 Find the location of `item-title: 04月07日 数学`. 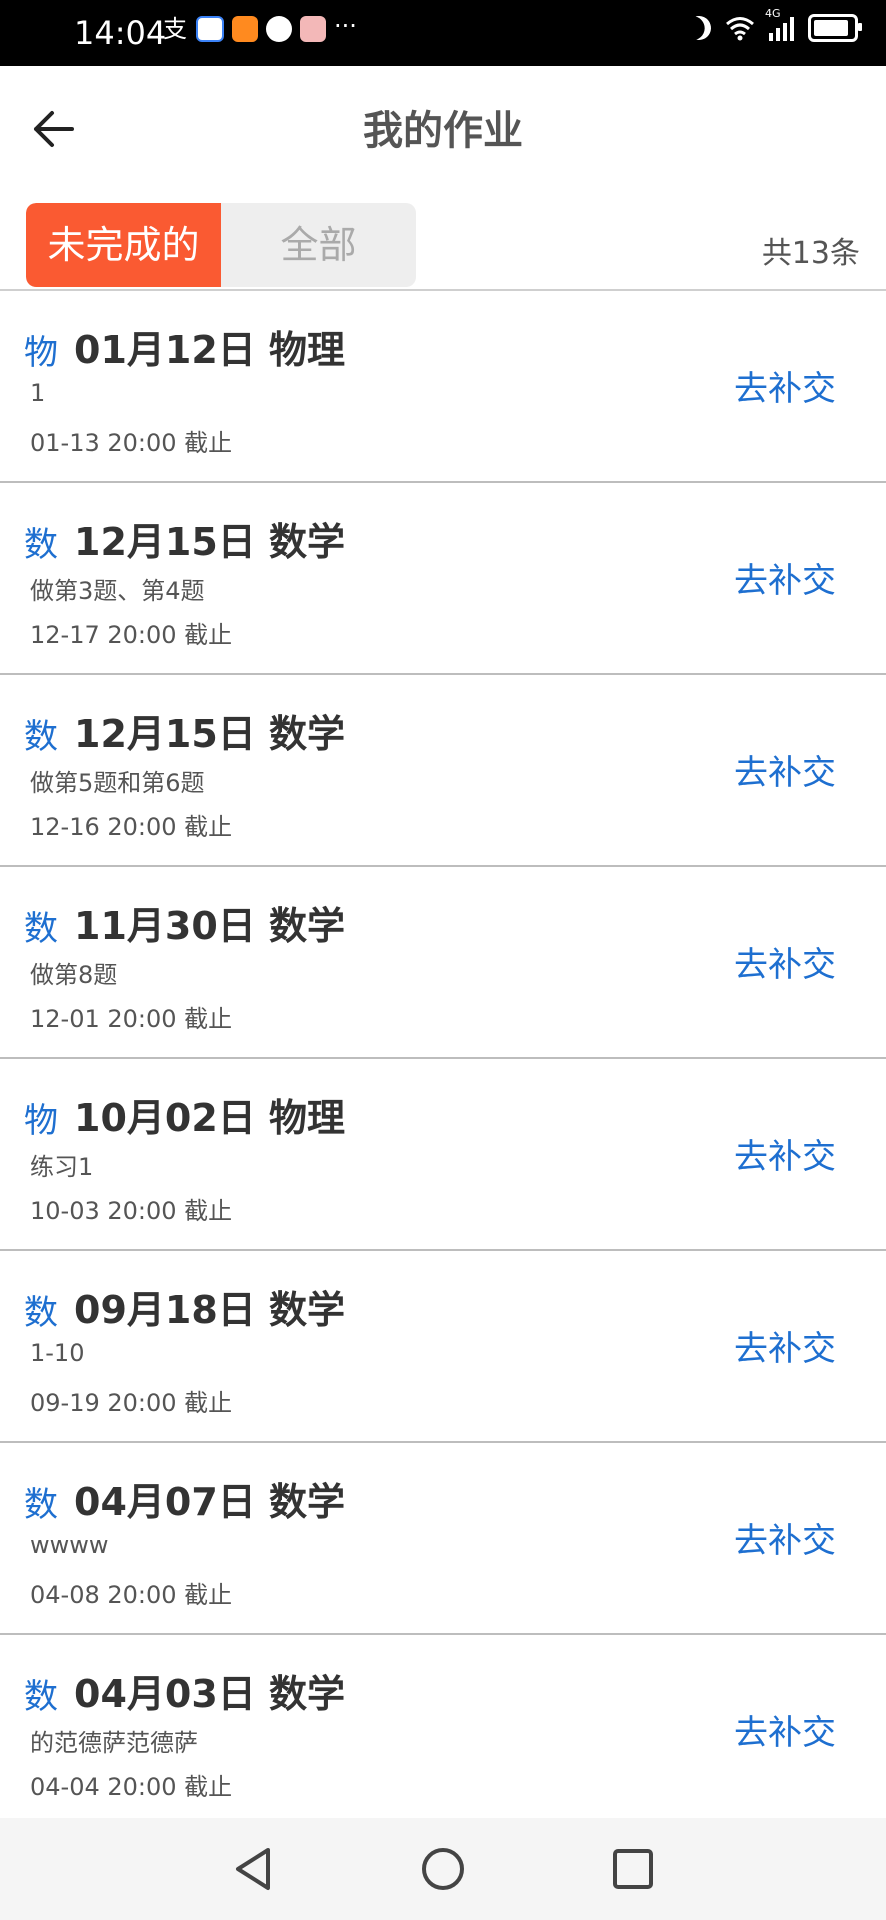

item-title: 04月07日 数学 is located at coordinates (209, 1502).